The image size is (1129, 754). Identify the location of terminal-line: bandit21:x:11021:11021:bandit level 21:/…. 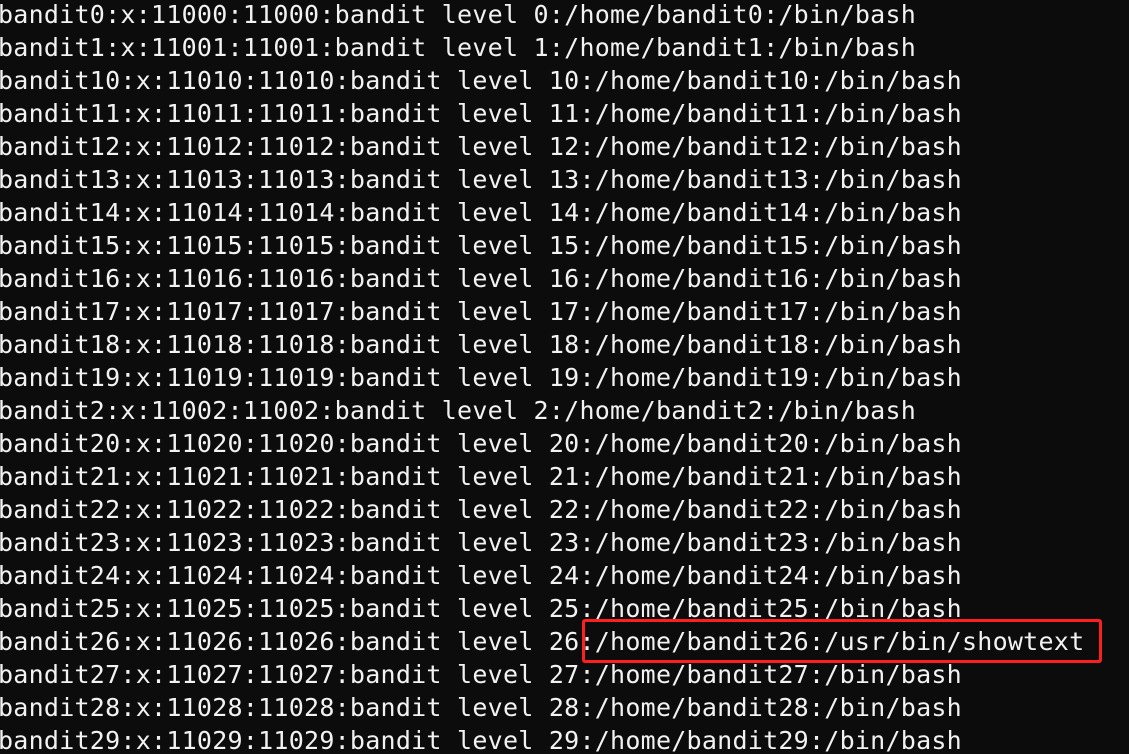
(481, 476).